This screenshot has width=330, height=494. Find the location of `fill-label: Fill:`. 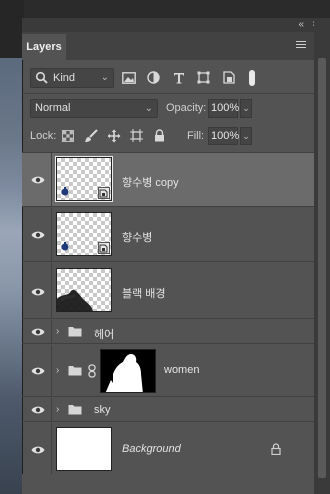

fill-label: Fill: is located at coordinates (196, 136).